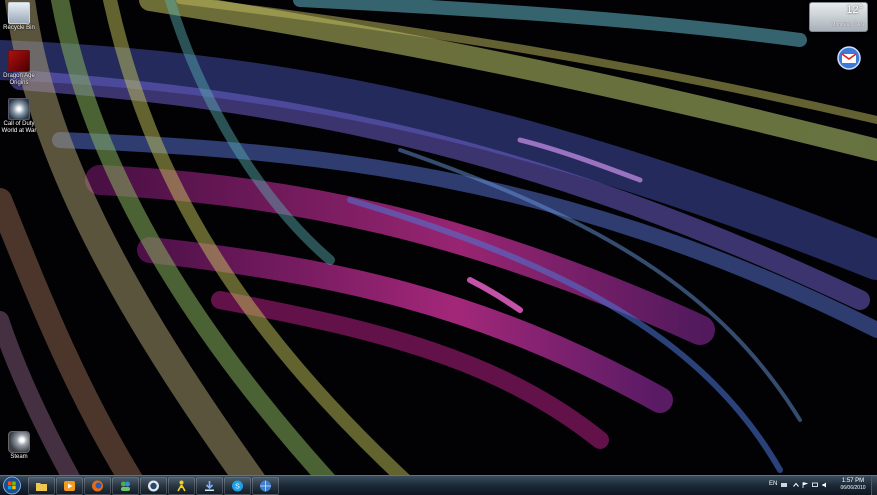 The width and height of the screenshot is (877, 495). What do you see at coordinates (19, 28) in the screenshot?
I see `desktop-icon-label: Recycle Bin` at bounding box center [19, 28].